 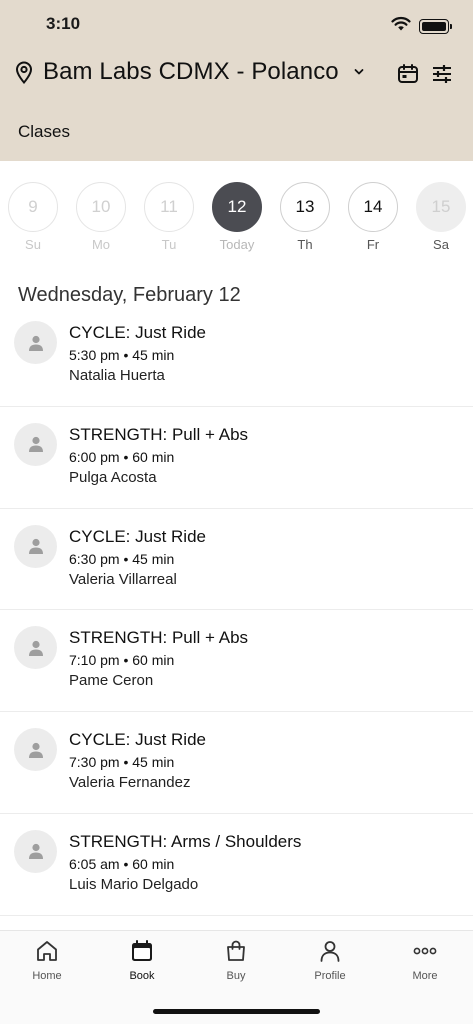 I want to click on status-icons, so click(x=421, y=26).